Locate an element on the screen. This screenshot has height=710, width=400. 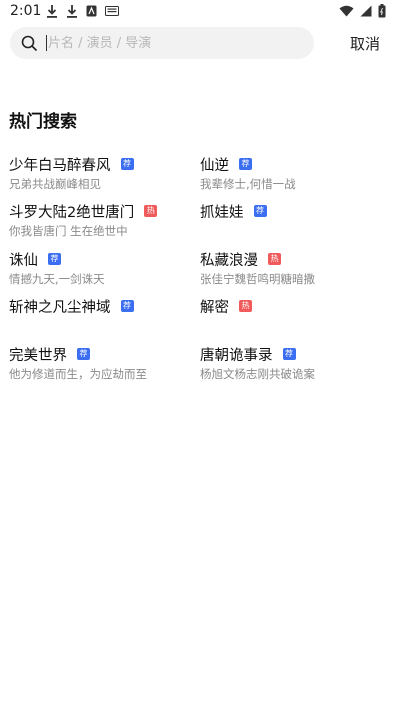
hot-item-title: 斗罗大陆2绝世唐门 is located at coordinates (72, 212).